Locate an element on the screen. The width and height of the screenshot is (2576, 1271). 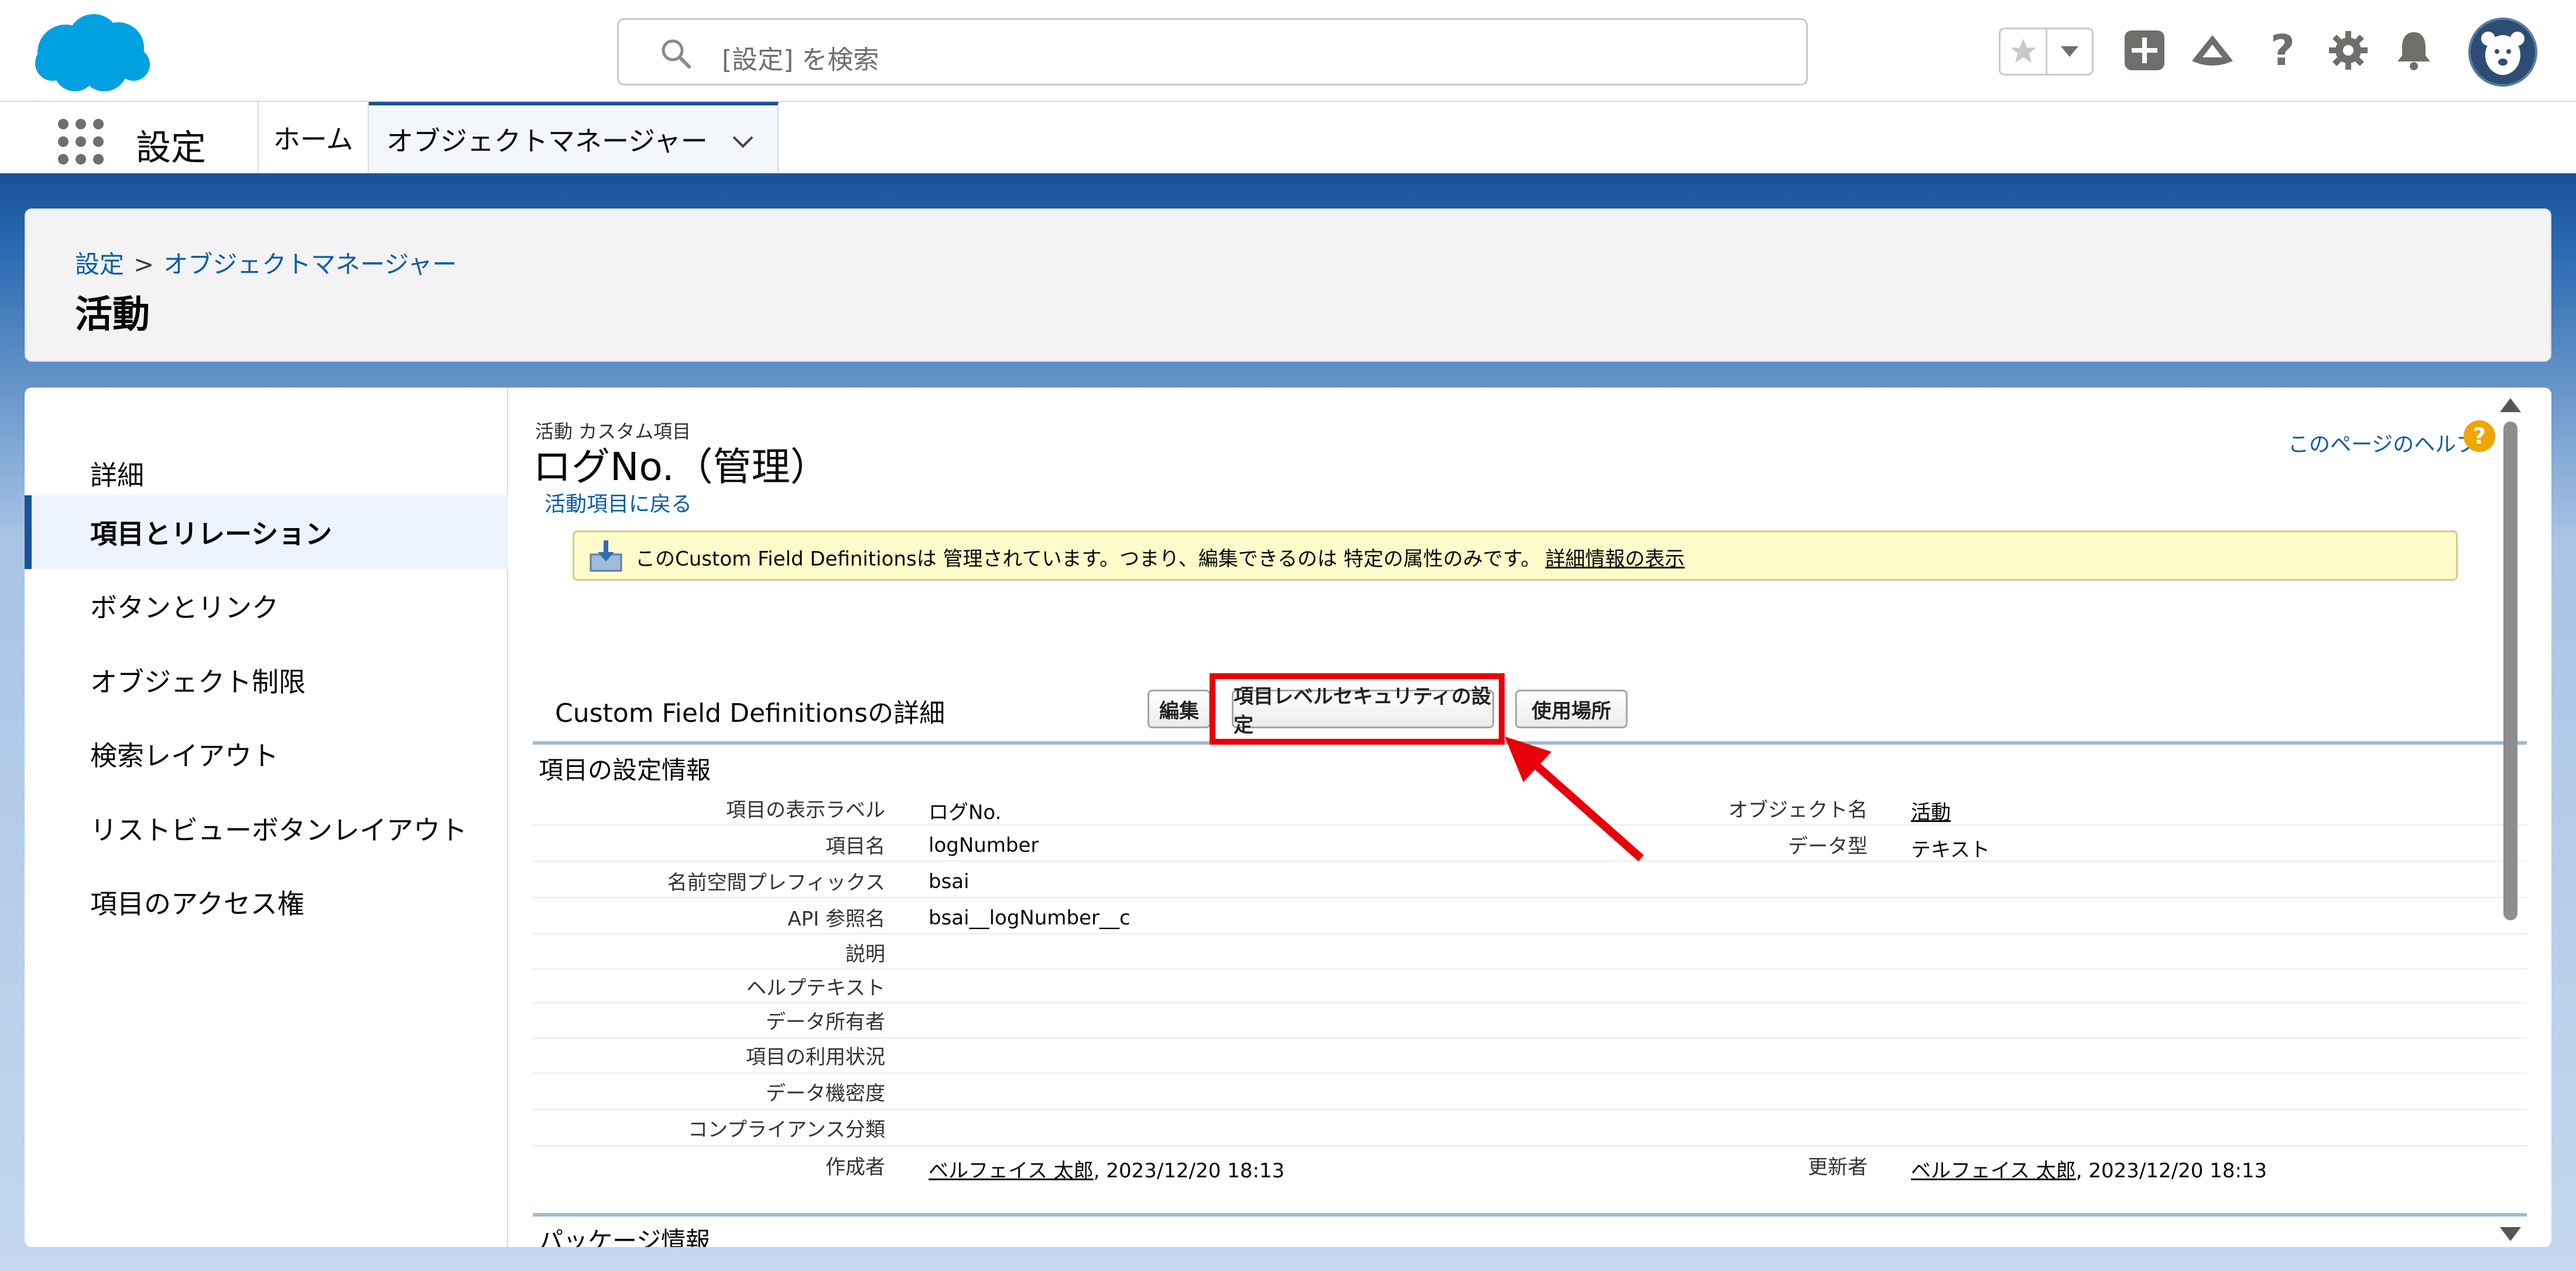
tab-home: ホーム is located at coordinates (313, 137).